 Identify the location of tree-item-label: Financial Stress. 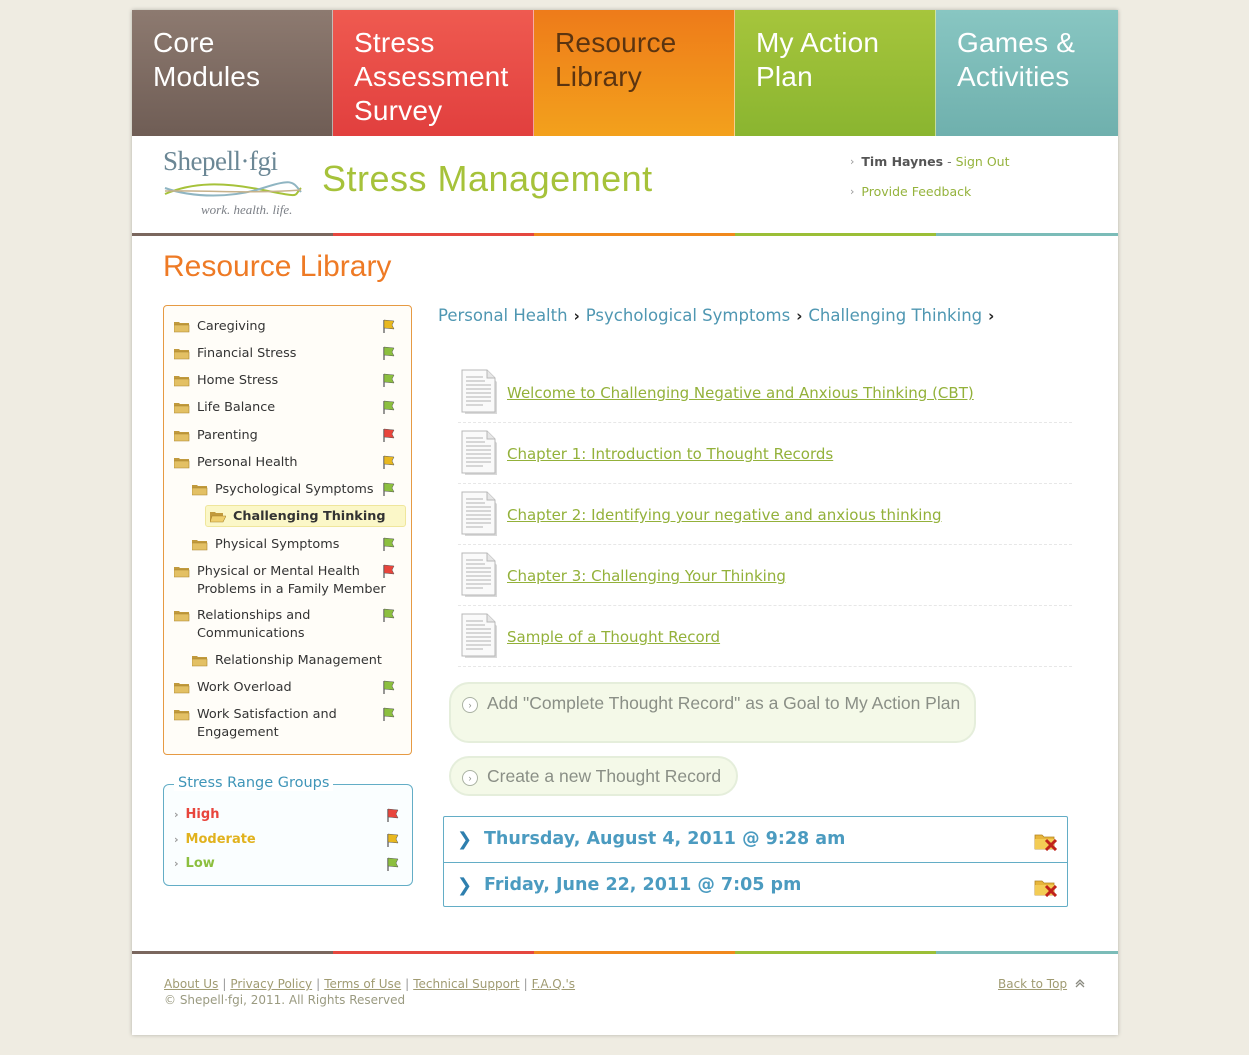
(247, 353).